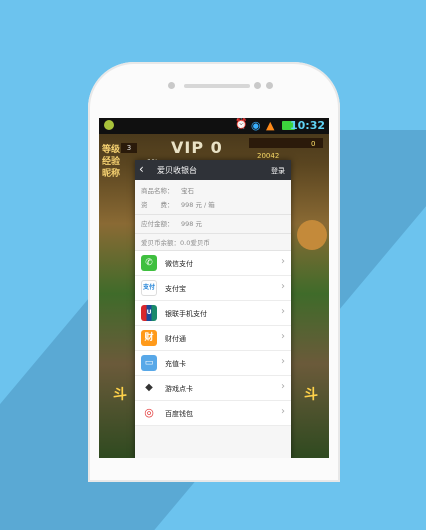 The width and height of the screenshot is (426, 530). Describe the element at coordinates (149, 388) in the screenshot. I see `gamepad-icon: ◆` at that location.